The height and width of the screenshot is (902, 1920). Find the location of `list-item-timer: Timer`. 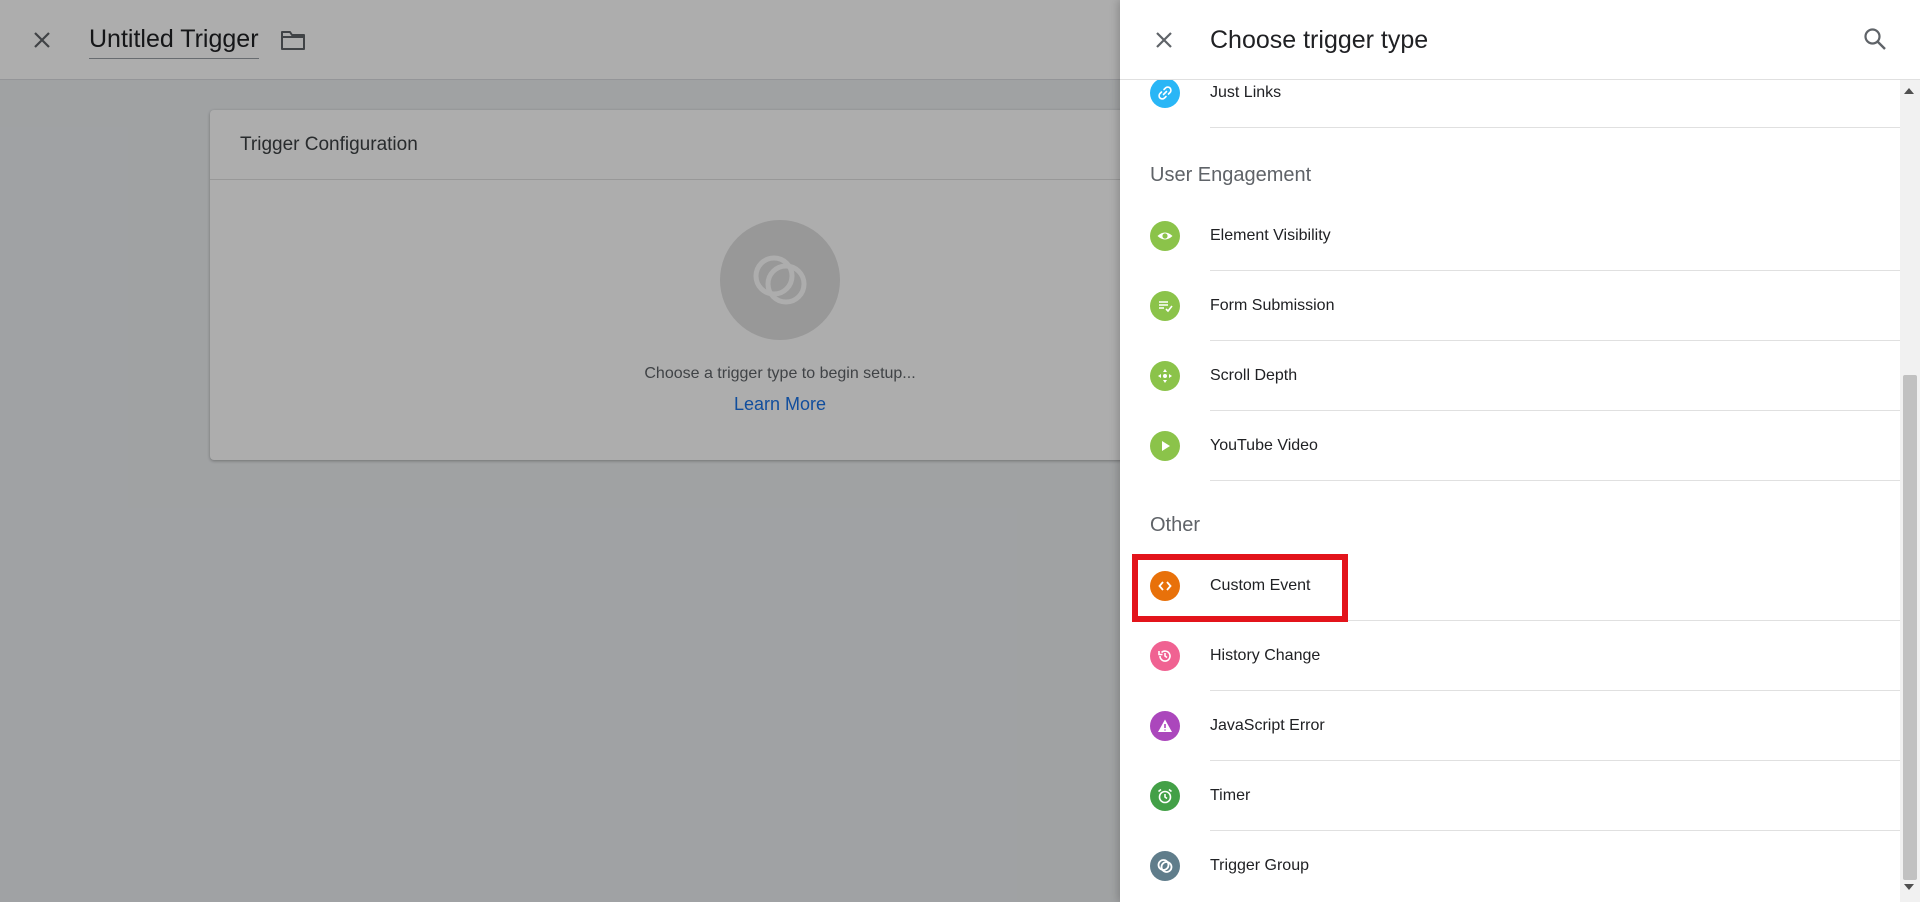

list-item-timer: Timer is located at coordinates (1510, 796).